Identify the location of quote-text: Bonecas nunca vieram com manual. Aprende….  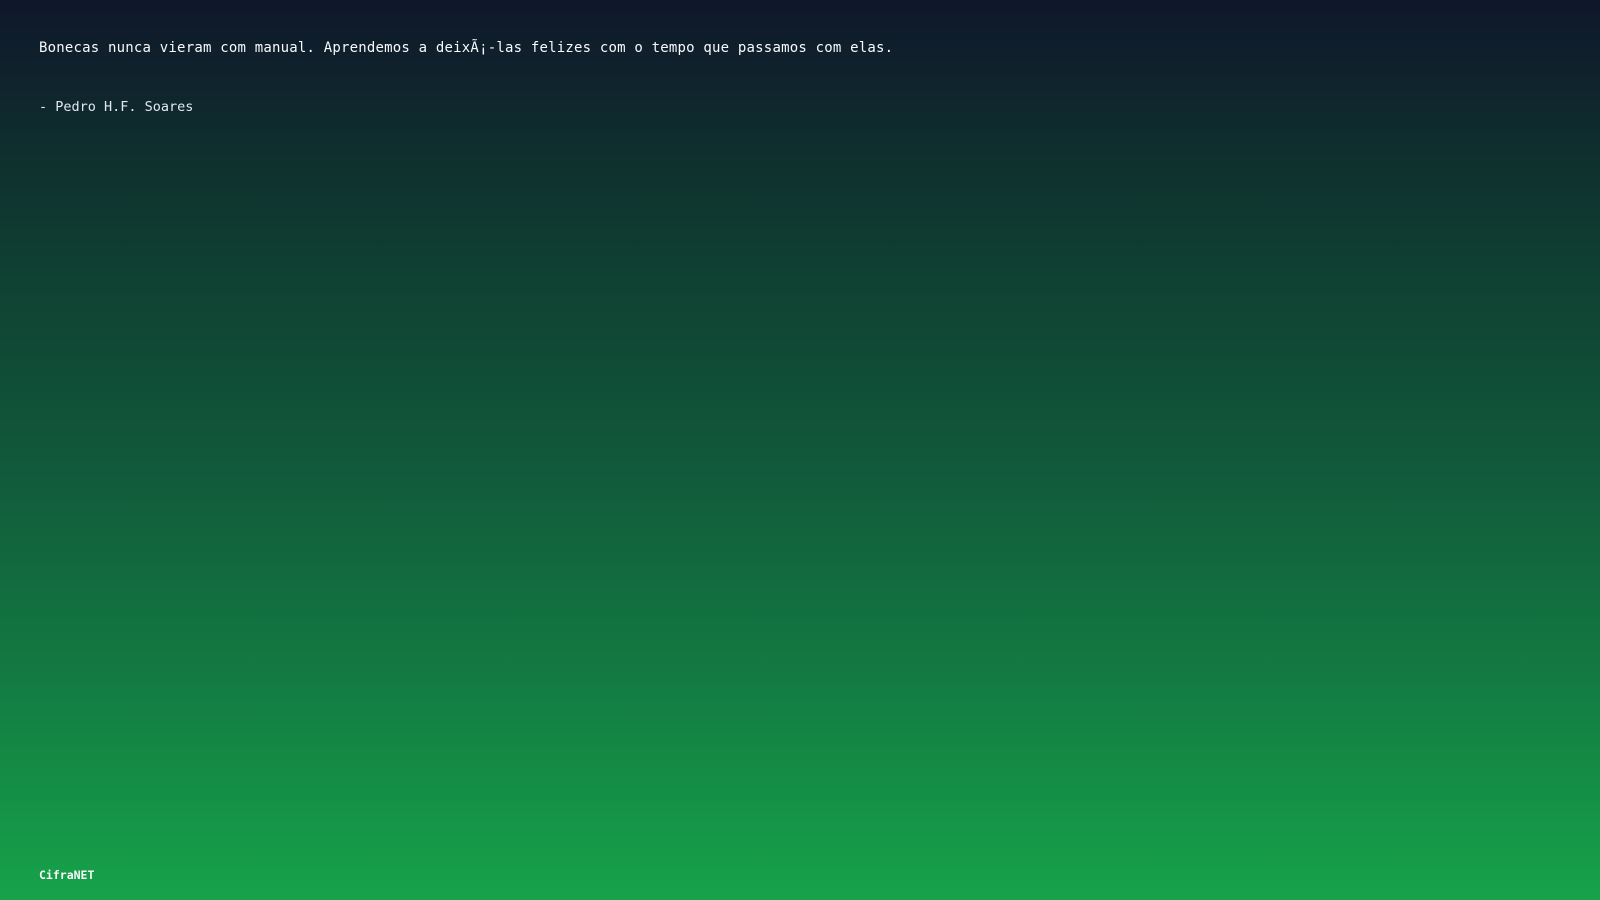
(466, 48).